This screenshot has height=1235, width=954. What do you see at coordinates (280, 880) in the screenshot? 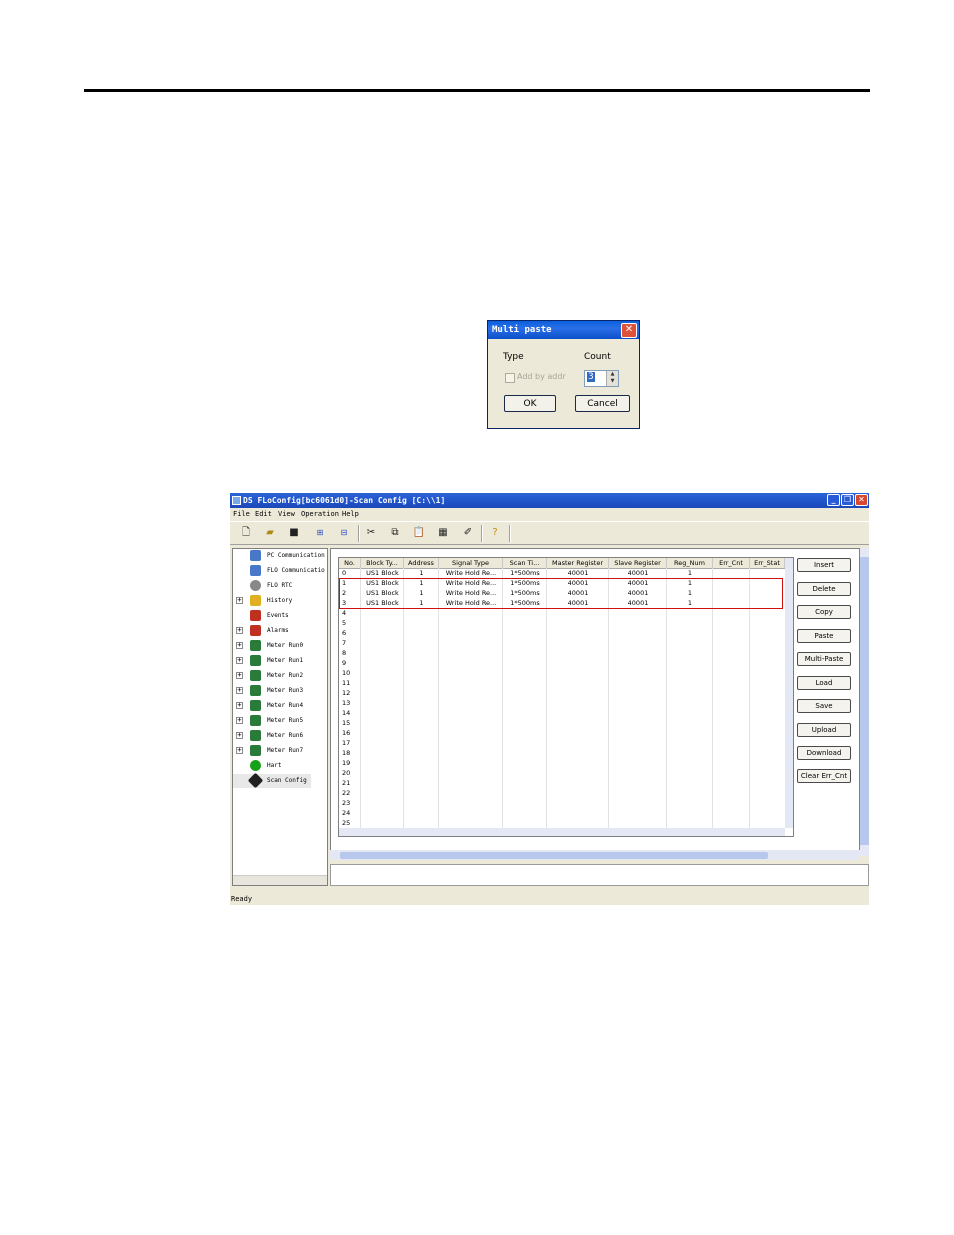
I see `tree-horizontal-scrollbar` at bounding box center [280, 880].